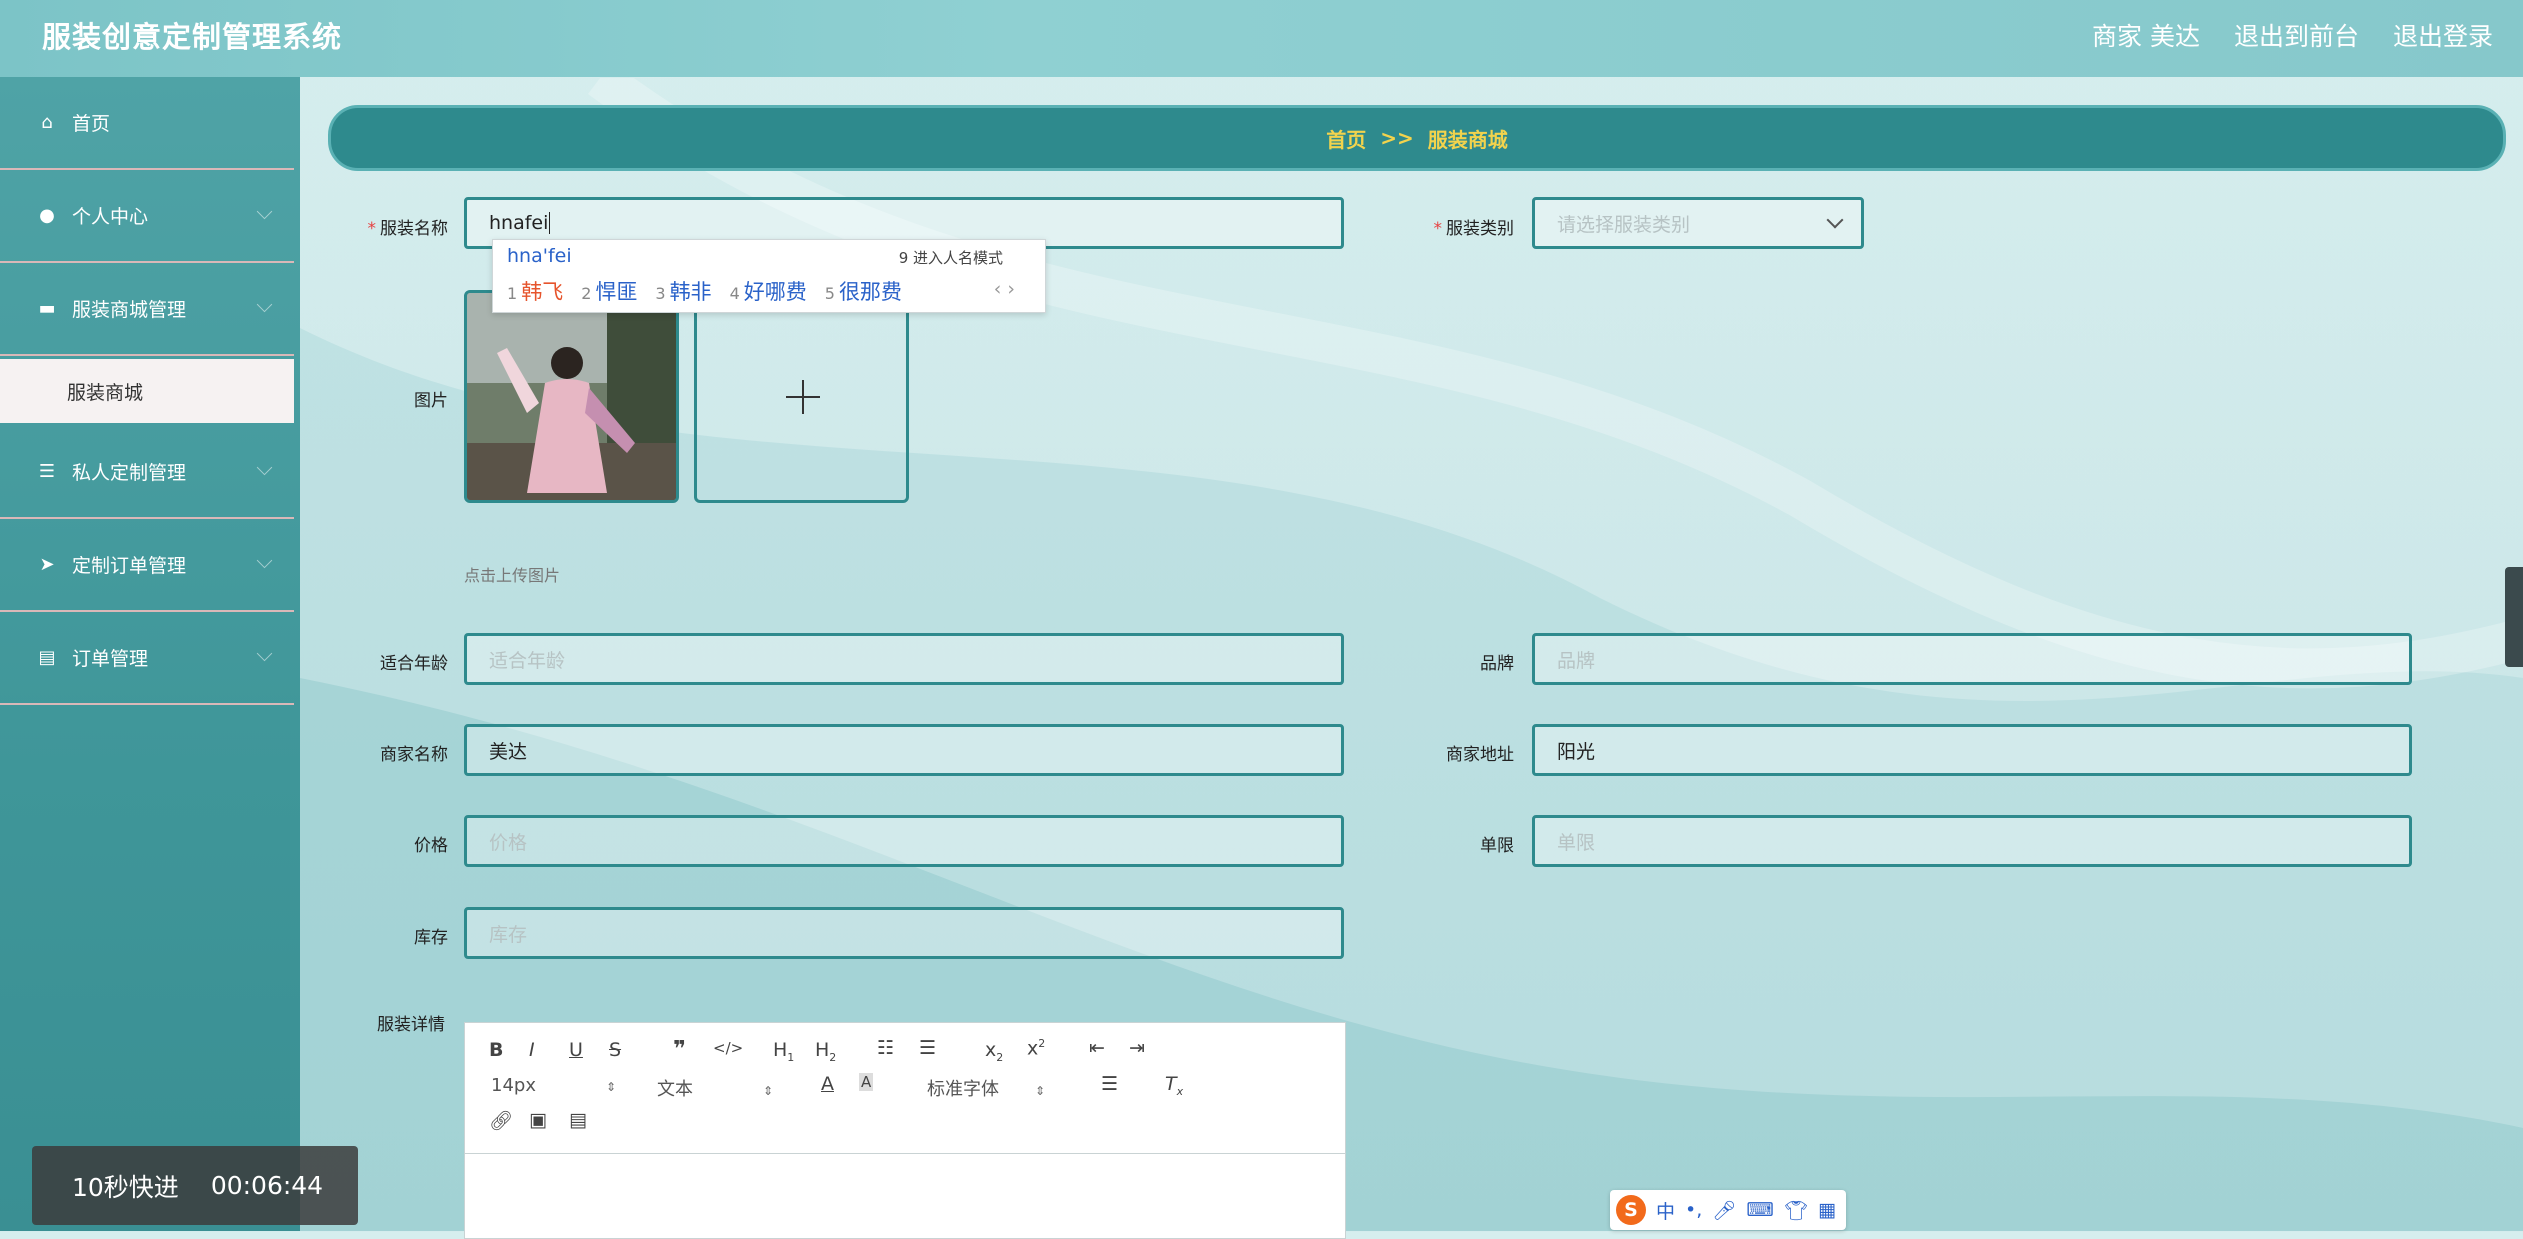 This screenshot has width=2523, height=1239. I want to click on logout-link: 退出登录, so click(2443, 35).